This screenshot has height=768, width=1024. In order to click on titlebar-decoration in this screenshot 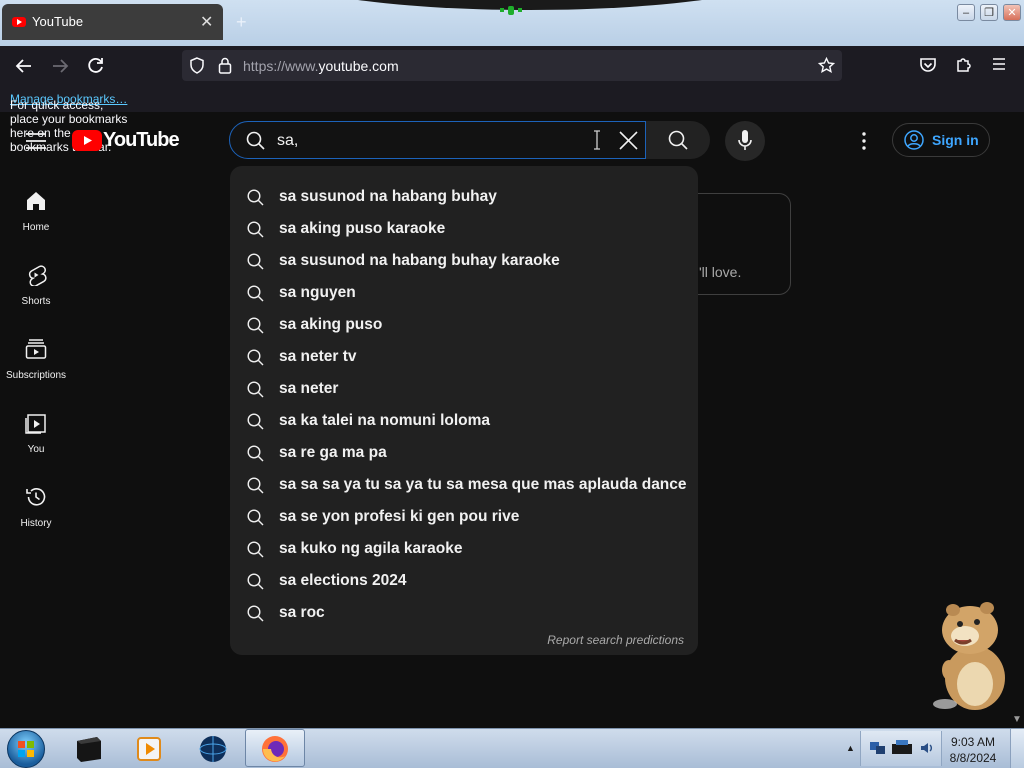, I will do `click(530, 5)`.